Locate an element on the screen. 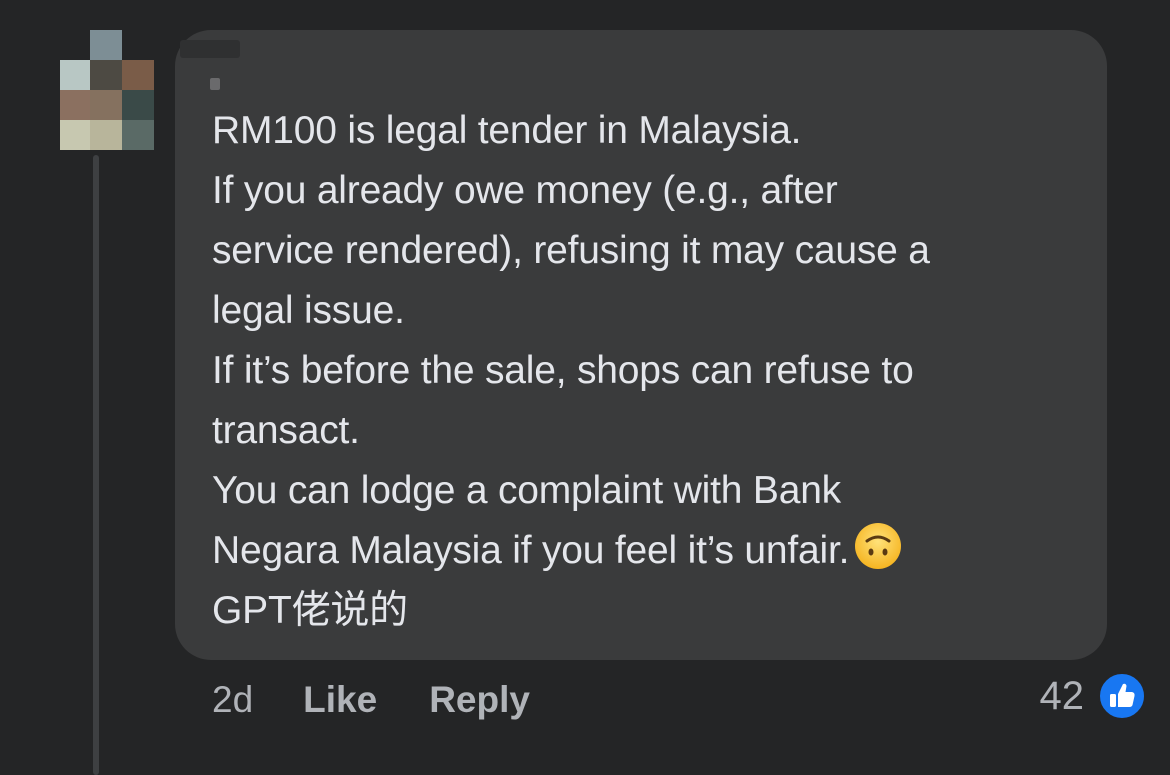 This screenshot has height=775, width=1170. comment-line: transact. is located at coordinates (286, 430).